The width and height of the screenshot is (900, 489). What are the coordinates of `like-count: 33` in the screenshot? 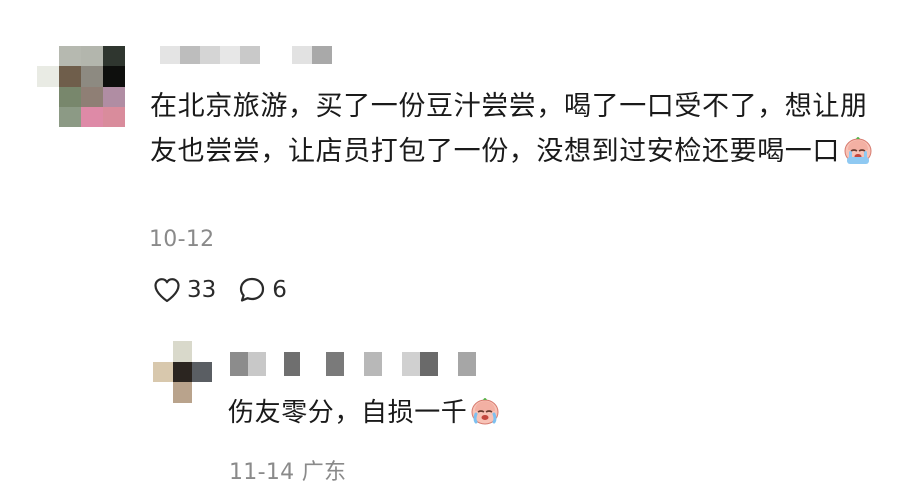 It's located at (202, 290).